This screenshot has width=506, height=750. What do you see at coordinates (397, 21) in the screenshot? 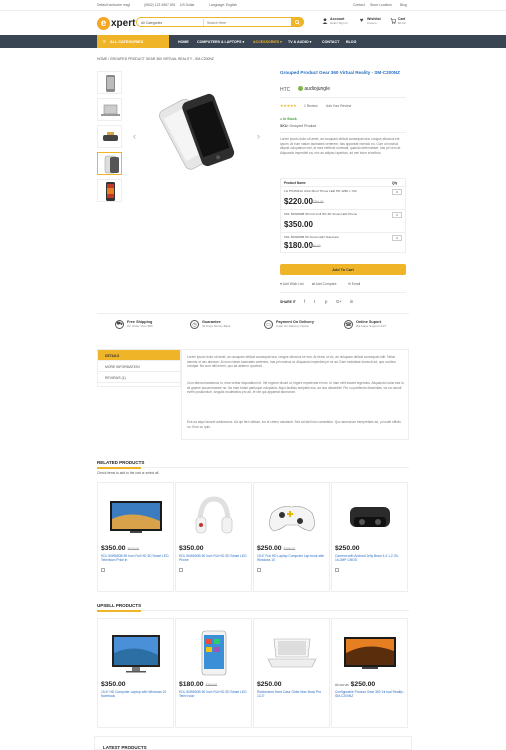
I see `cart-link: Cart $0.00` at bounding box center [397, 21].